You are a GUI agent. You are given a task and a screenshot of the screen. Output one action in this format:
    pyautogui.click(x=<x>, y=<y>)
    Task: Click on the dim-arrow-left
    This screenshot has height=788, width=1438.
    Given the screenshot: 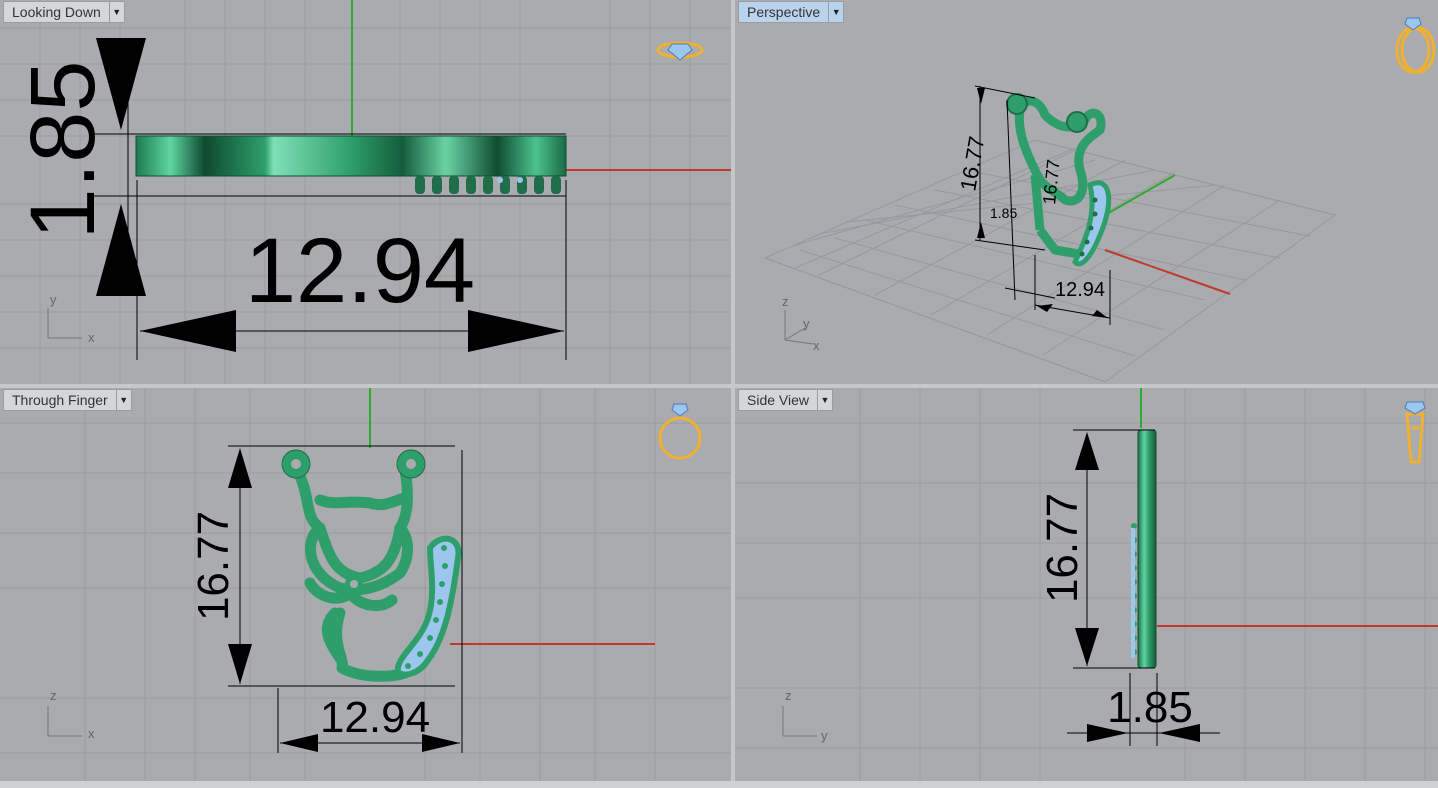 What is the action you would take?
    pyautogui.click(x=188, y=331)
    